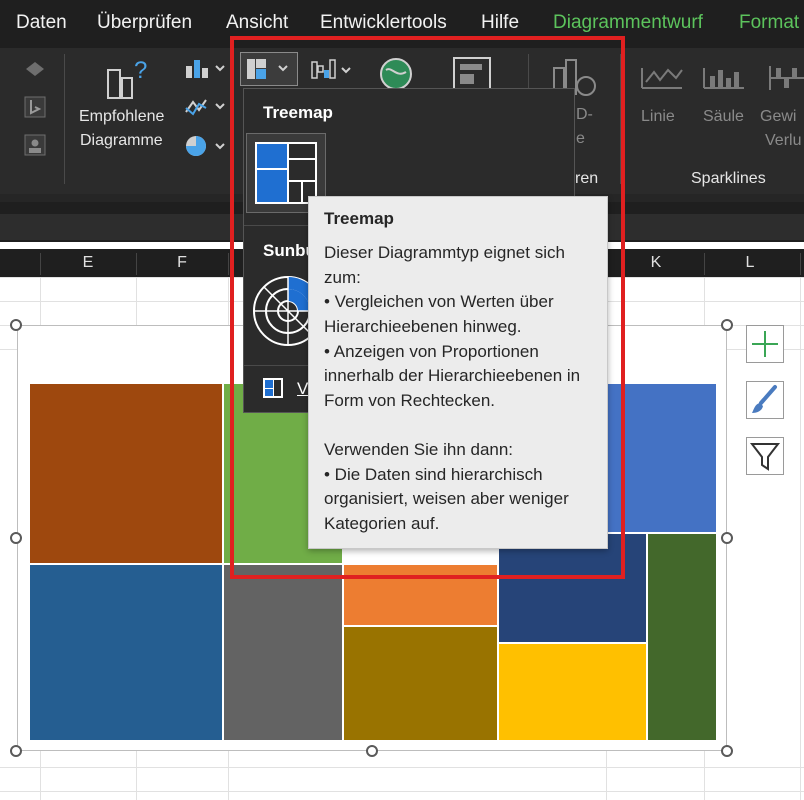 The height and width of the screenshot is (800, 804). Describe the element at coordinates (283, 652) in the screenshot. I see `treemap-tile-gray` at that location.